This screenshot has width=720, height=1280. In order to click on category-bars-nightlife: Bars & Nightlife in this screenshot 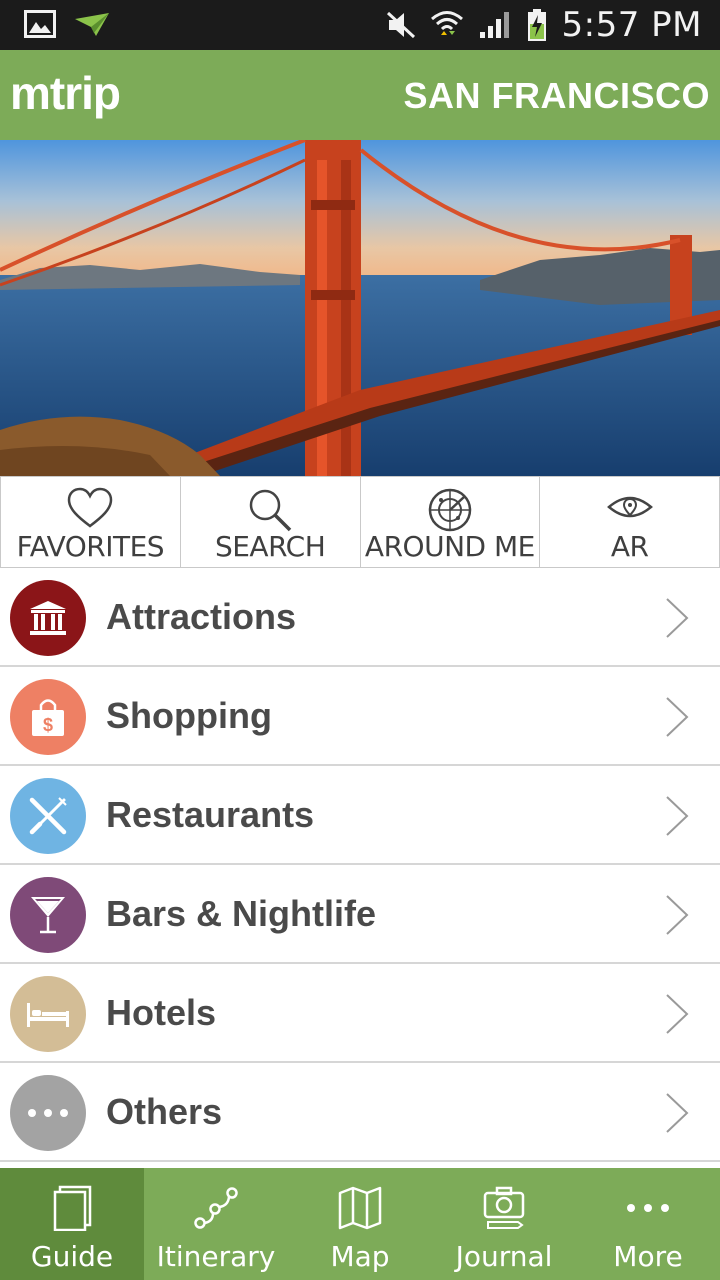, I will do `click(360, 914)`.